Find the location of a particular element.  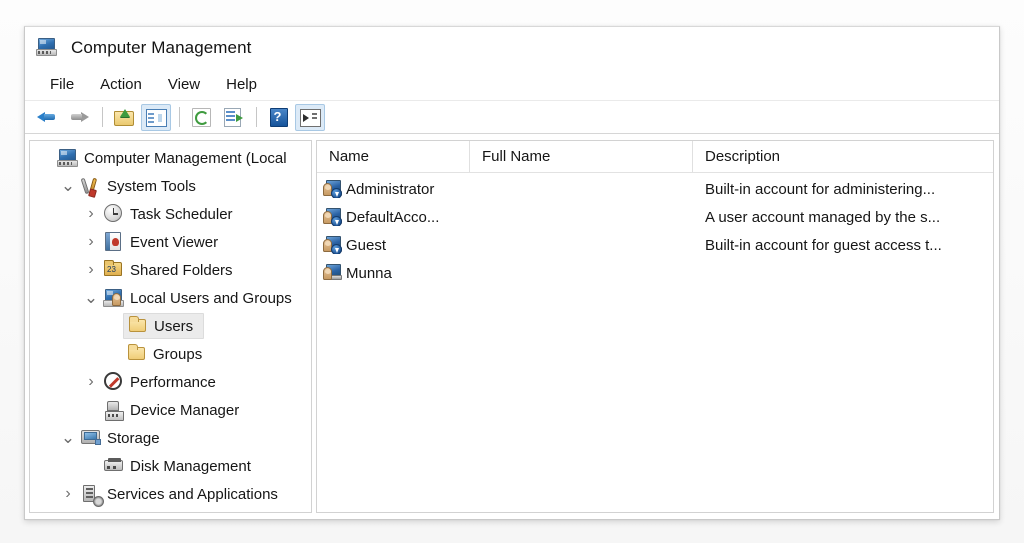

performance-icon is located at coordinates (114, 382).